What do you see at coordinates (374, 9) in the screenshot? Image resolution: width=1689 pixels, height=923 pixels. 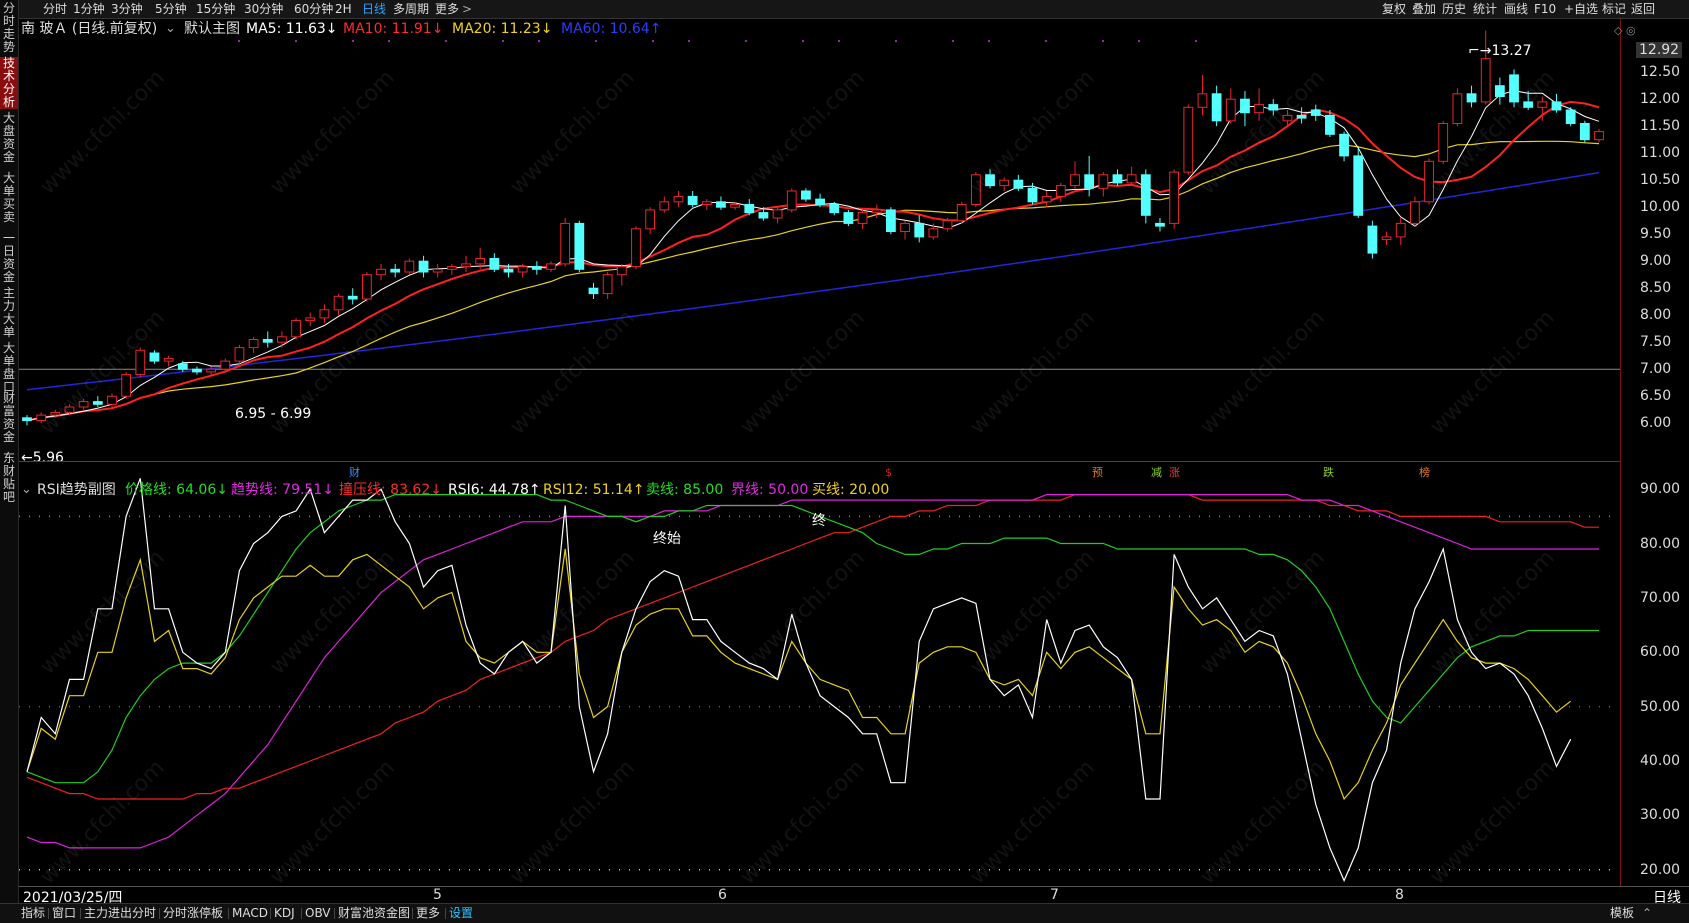 I see `period-tab-8: 日线` at bounding box center [374, 9].